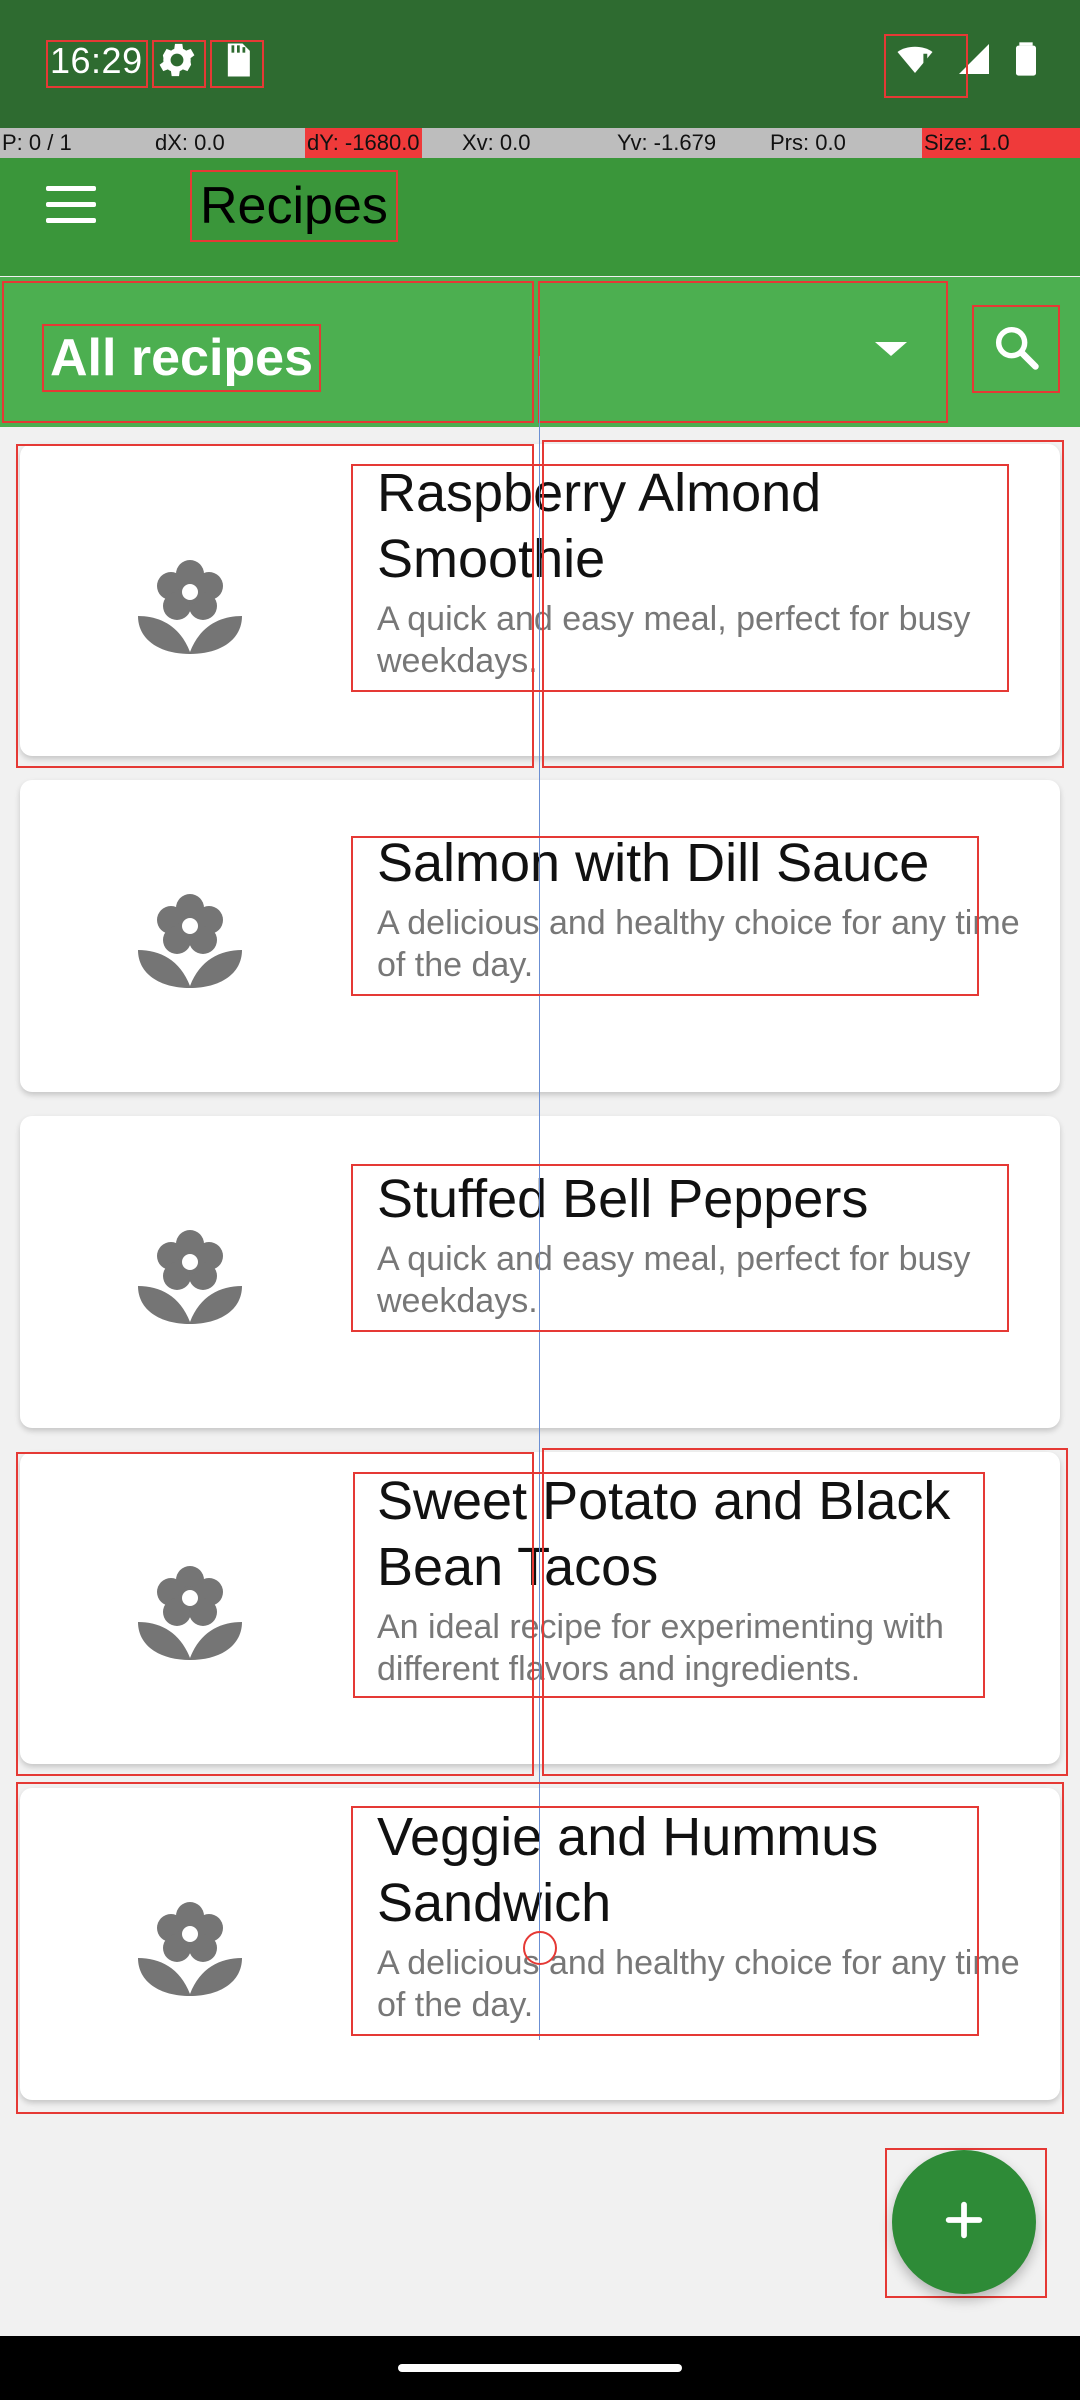  What do you see at coordinates (71, 206) in the screenshot?
I see `menu-icon` at bounding box center [71, 206].